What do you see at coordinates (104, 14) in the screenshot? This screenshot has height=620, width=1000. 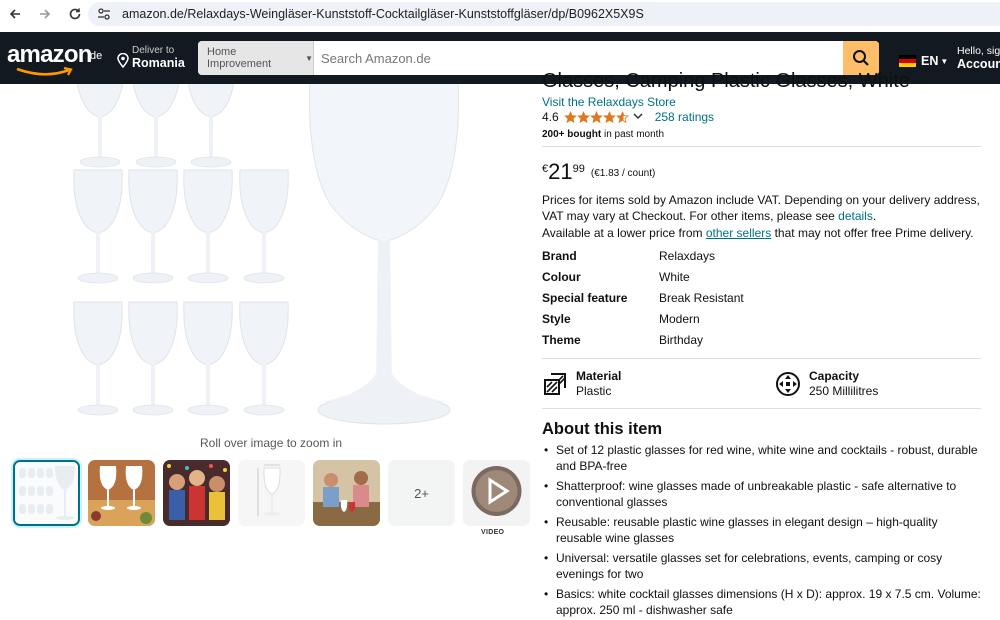 I see `site-settings-icon` at bounding box center [104, 14].